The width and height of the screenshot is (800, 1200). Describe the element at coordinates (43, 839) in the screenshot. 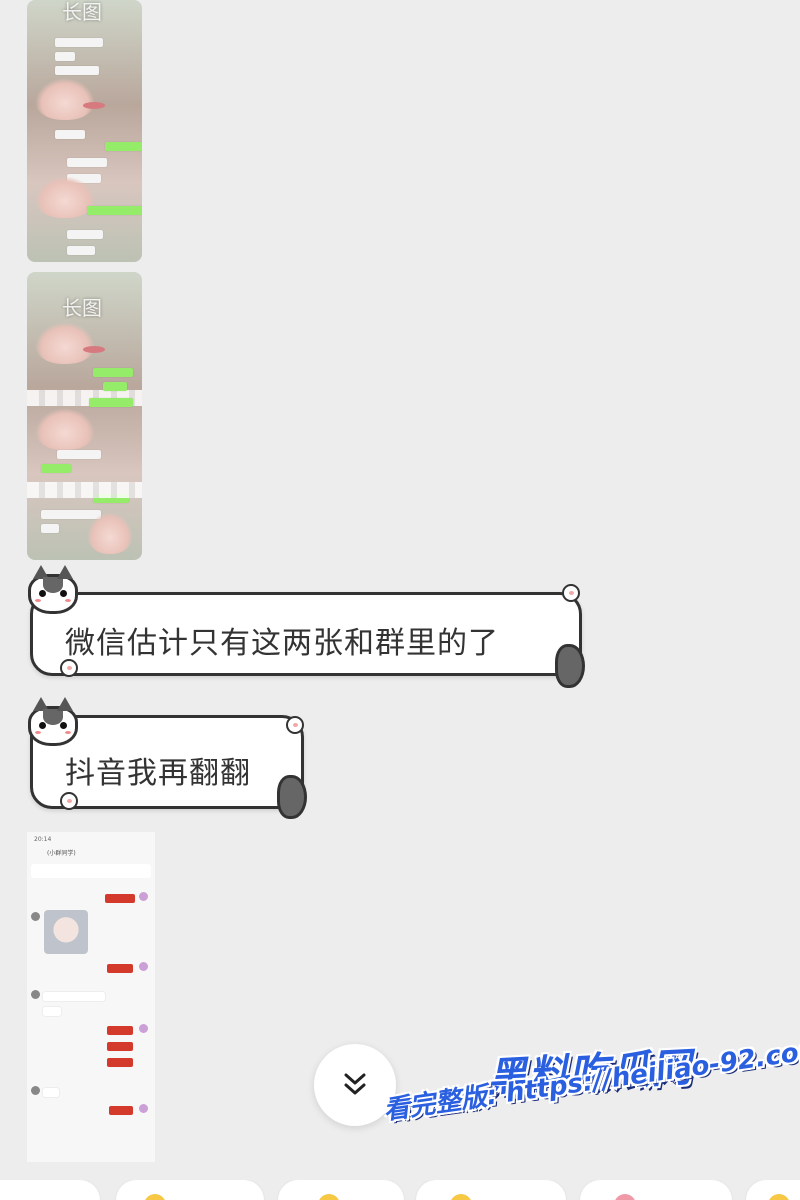

I see `status-bar-time: 20:14` at that location.